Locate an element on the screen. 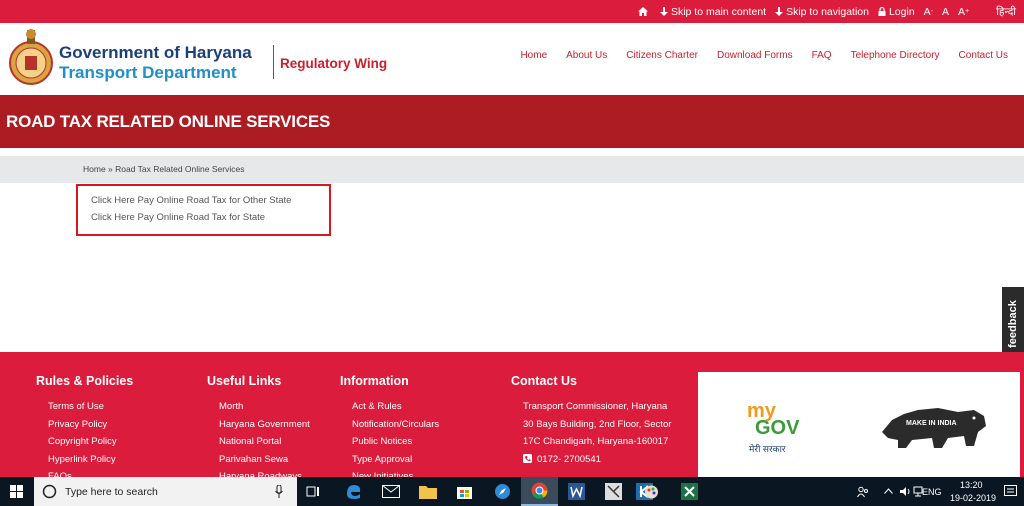  contact-line: Transport Commissioner, Haryana is located at coordinates (595, 406).